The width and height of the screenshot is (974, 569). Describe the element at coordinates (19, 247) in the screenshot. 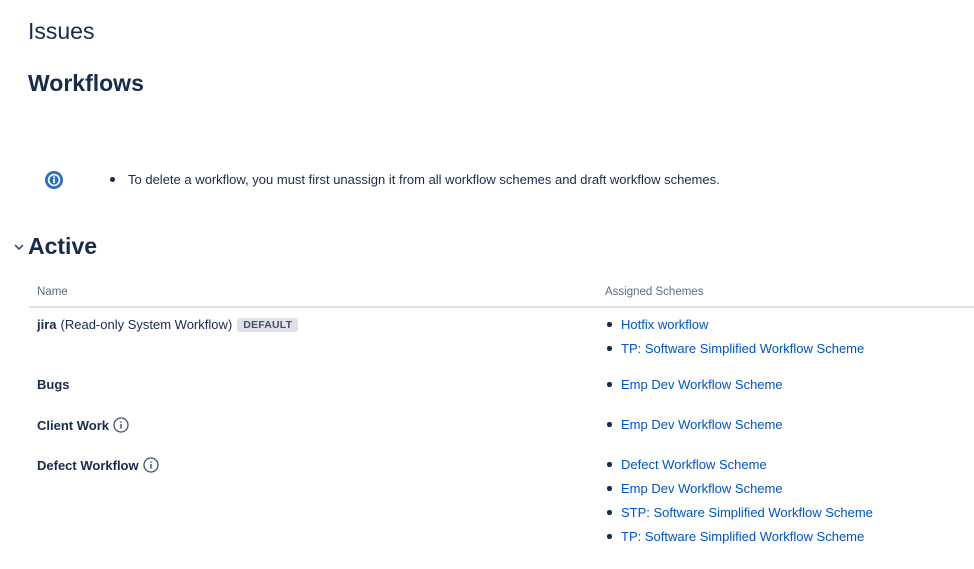

I see `chevron-down-icon` at that location.